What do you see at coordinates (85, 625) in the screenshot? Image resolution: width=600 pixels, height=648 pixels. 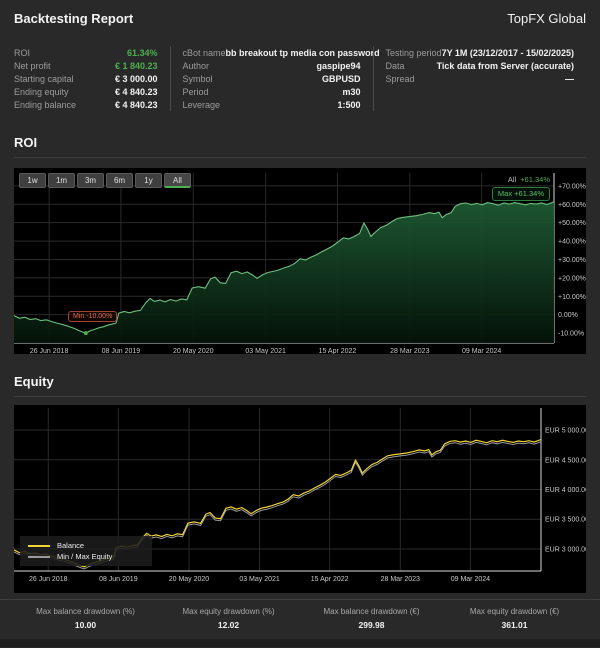 I see `drawdown-value: 10.00` at bounding box center [85, 625].